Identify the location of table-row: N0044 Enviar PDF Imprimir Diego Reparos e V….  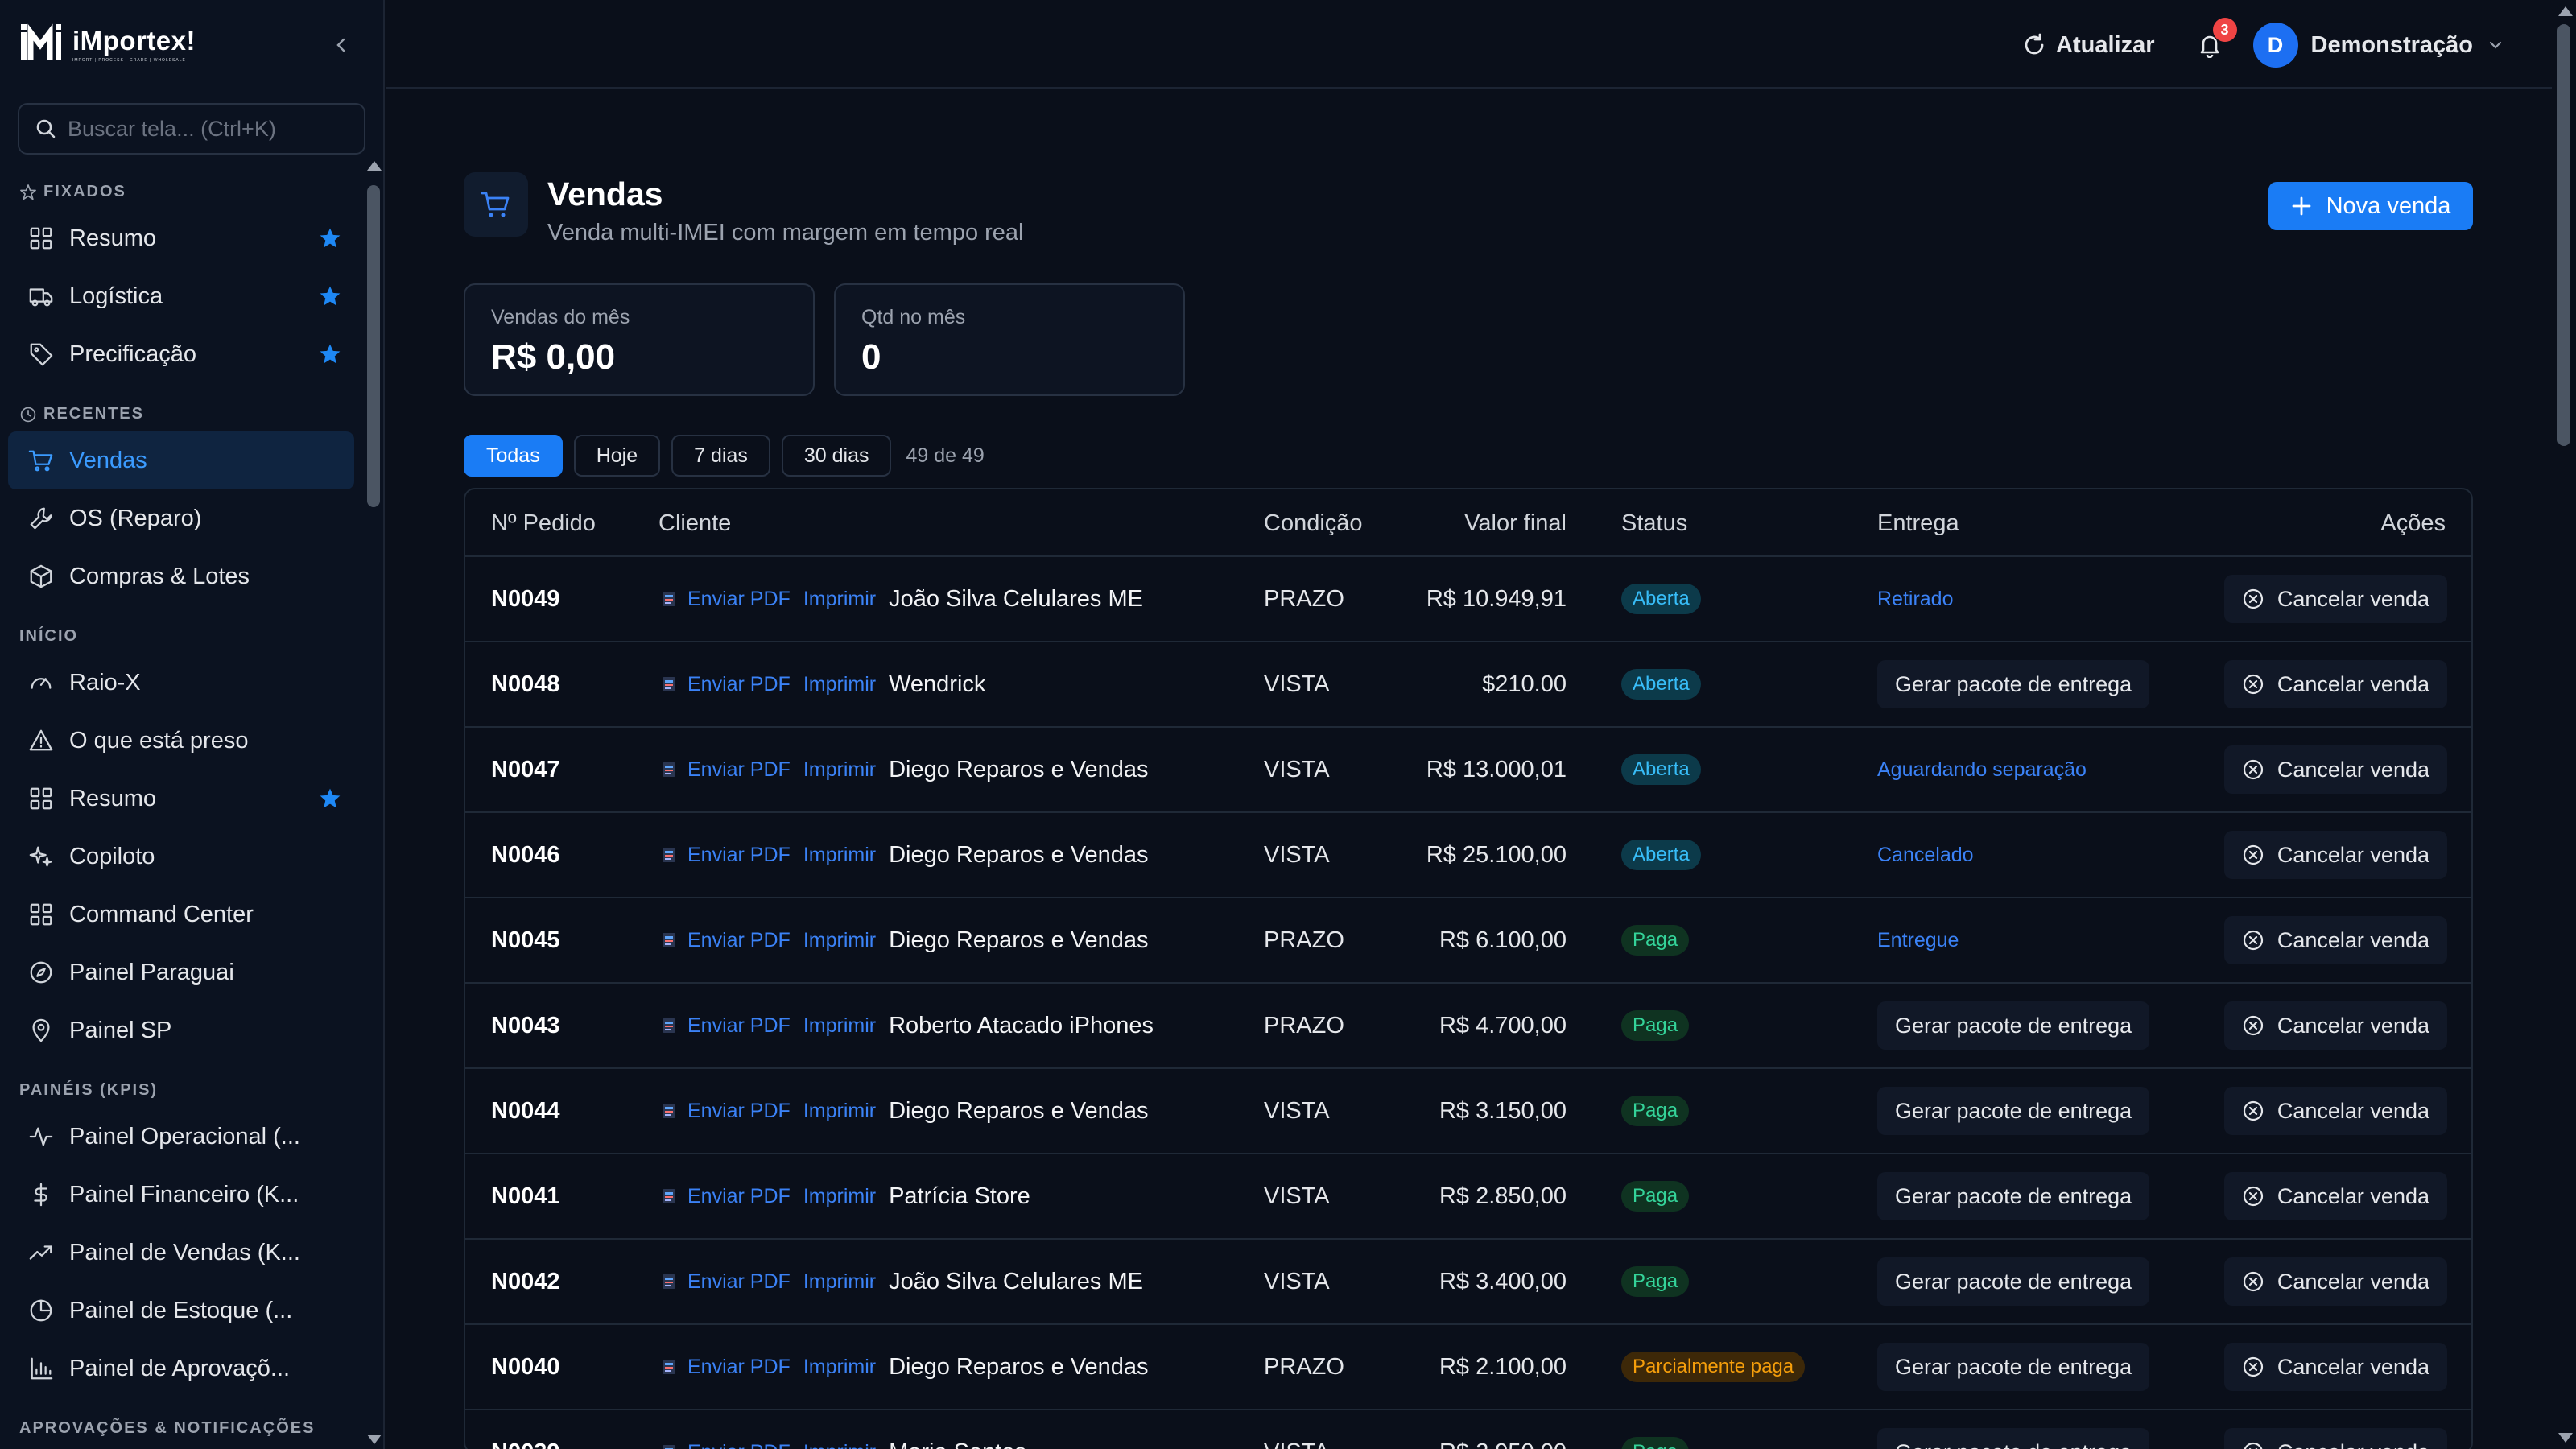
(1468, 1111).